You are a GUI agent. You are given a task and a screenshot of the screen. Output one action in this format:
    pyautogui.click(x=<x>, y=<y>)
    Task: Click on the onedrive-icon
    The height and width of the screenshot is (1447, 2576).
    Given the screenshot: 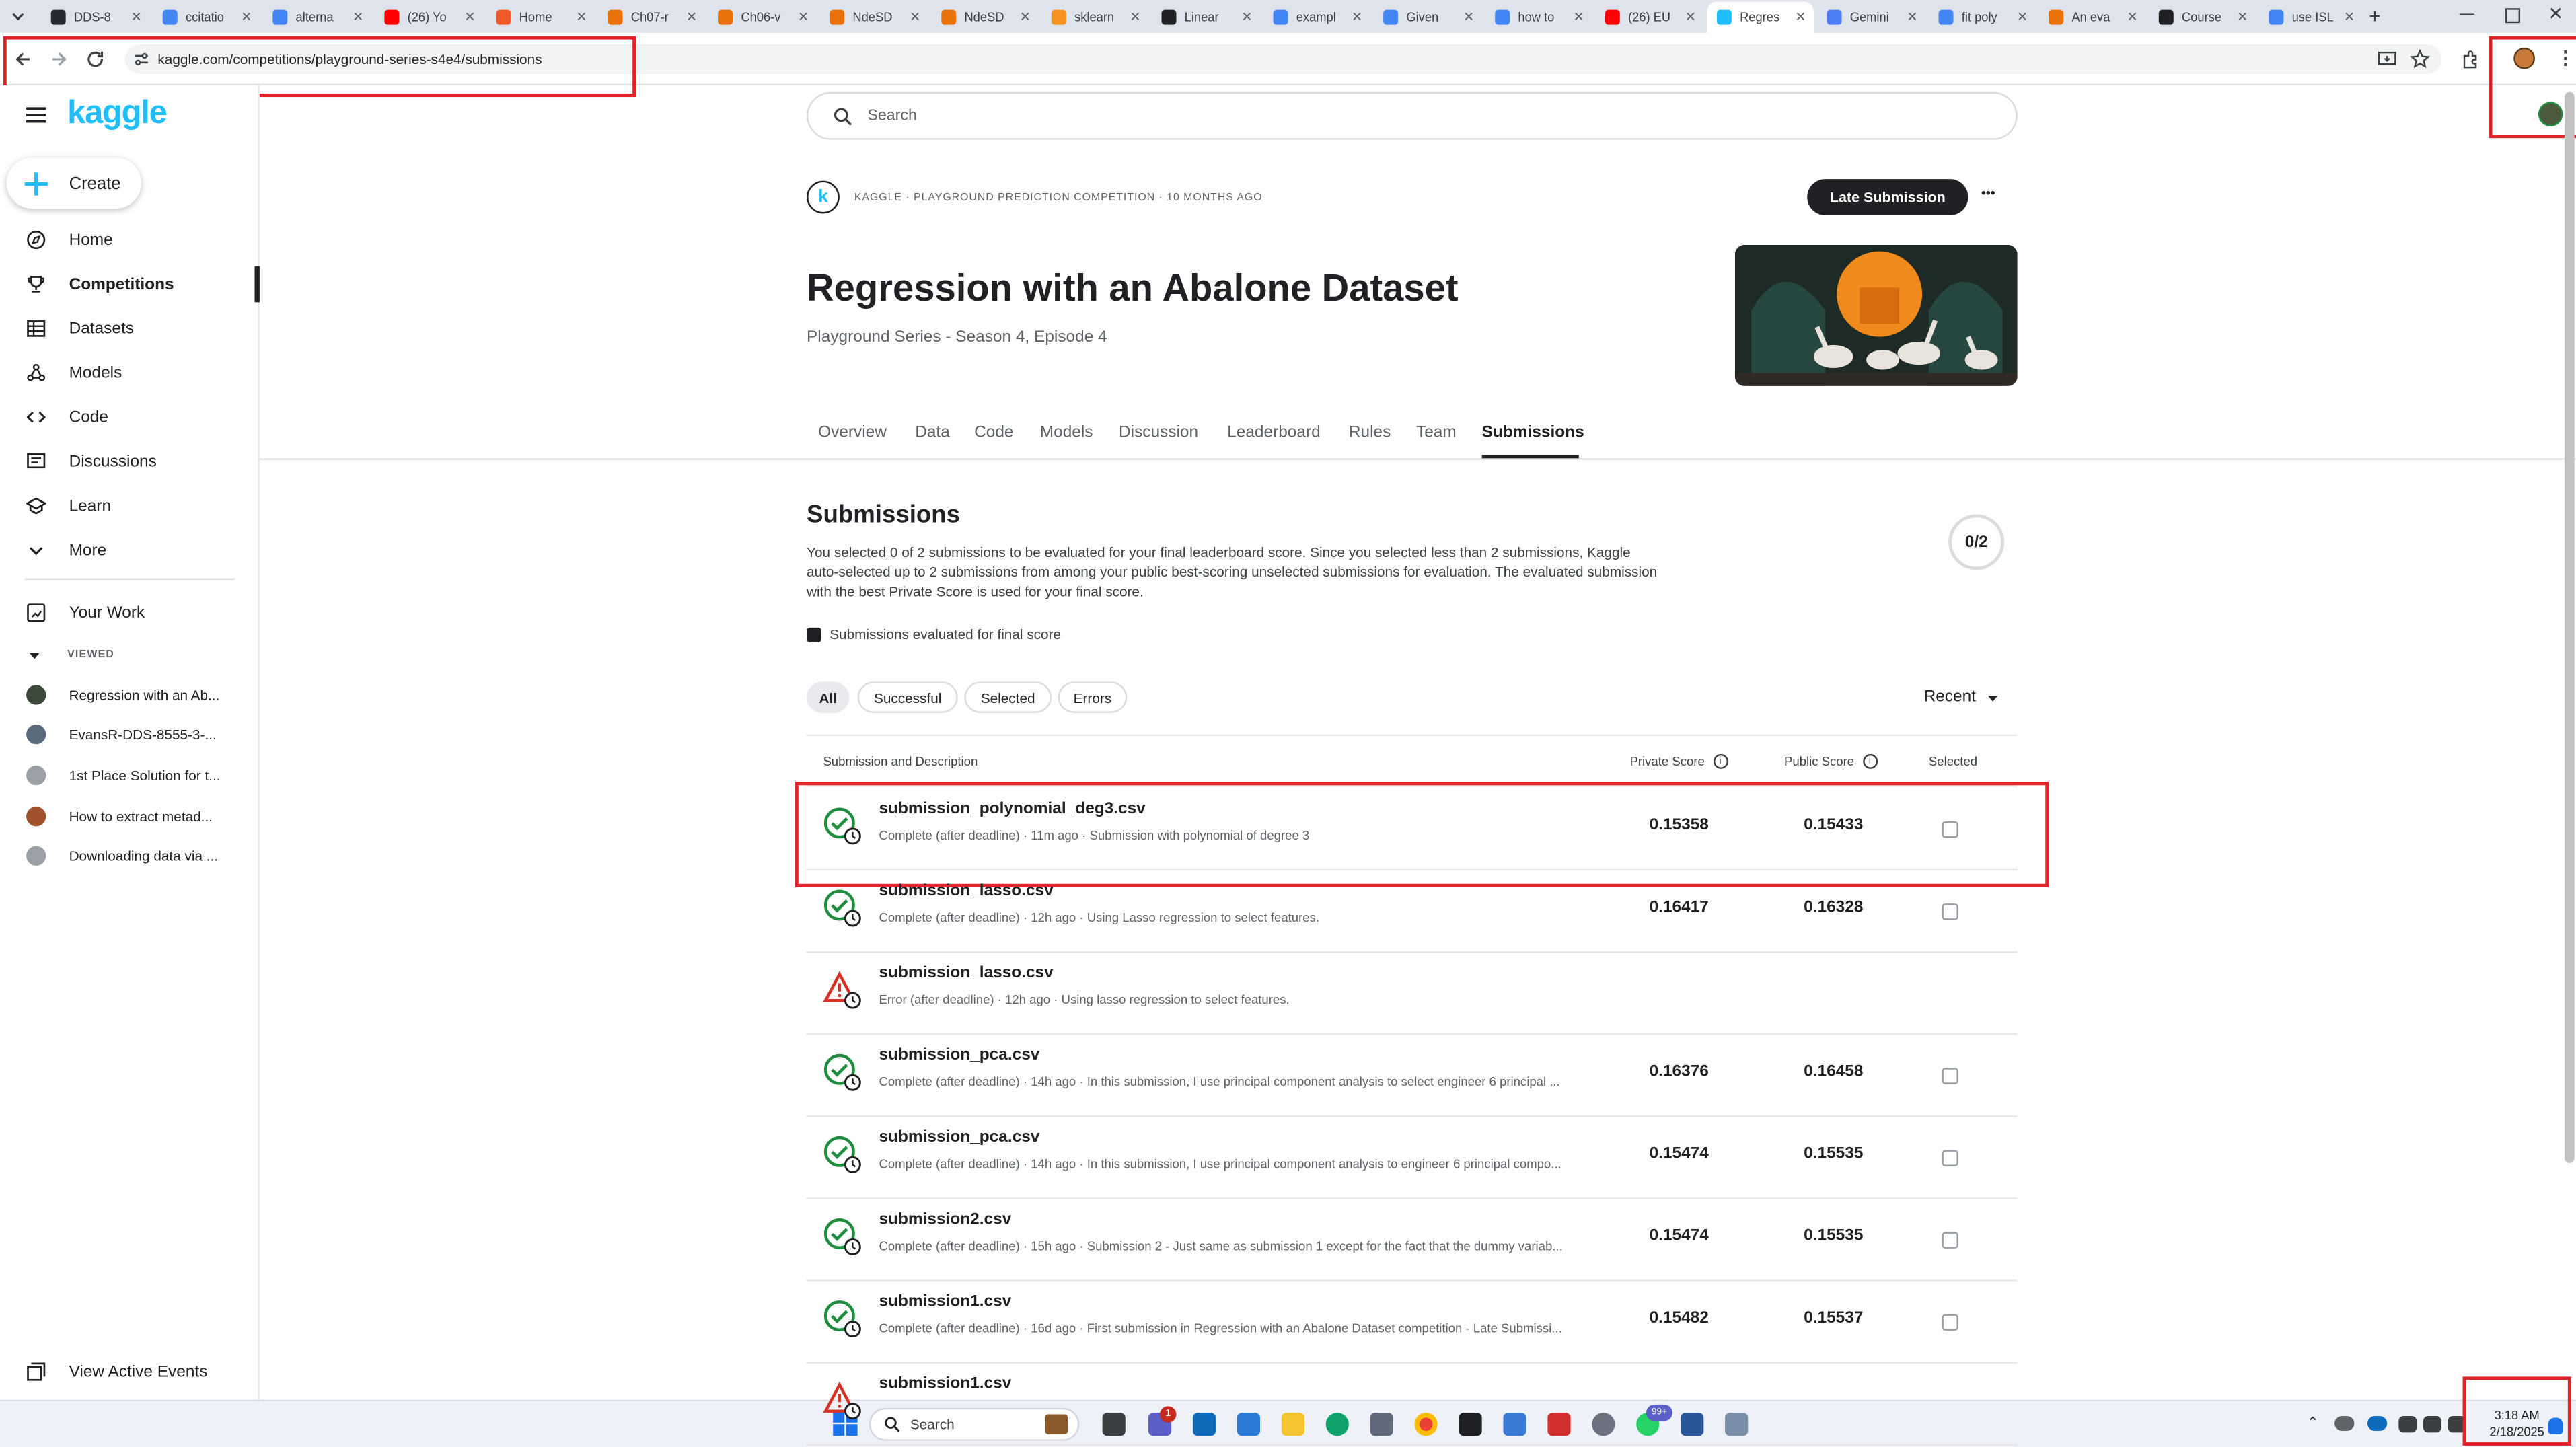 What is the action you would take?
    pyautogui.click(x=2377, y=1424)
    